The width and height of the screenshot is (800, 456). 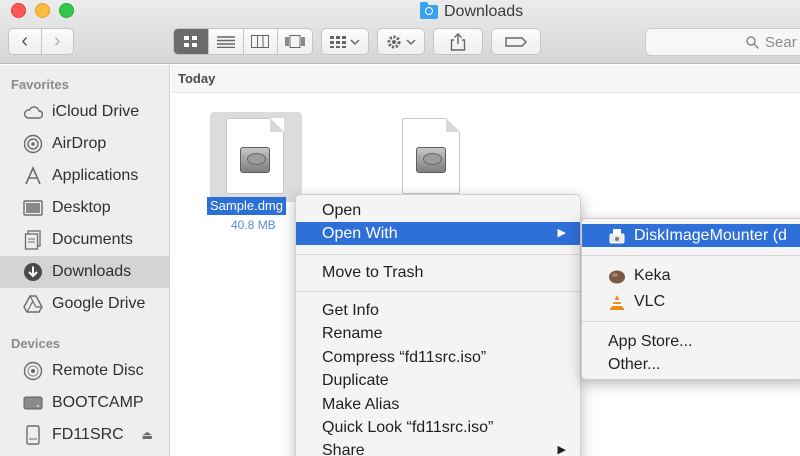 I want to click on sidebar-item-documents: Documents, so click(x=84, y=240).